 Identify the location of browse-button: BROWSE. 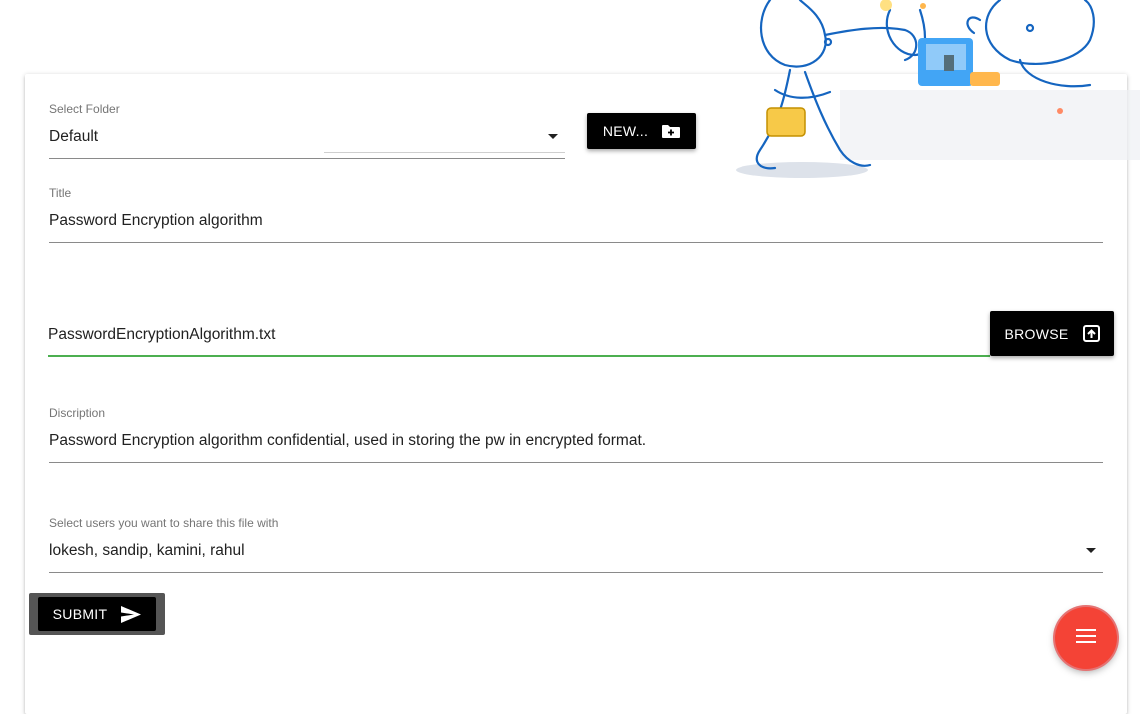
(1052, 333).